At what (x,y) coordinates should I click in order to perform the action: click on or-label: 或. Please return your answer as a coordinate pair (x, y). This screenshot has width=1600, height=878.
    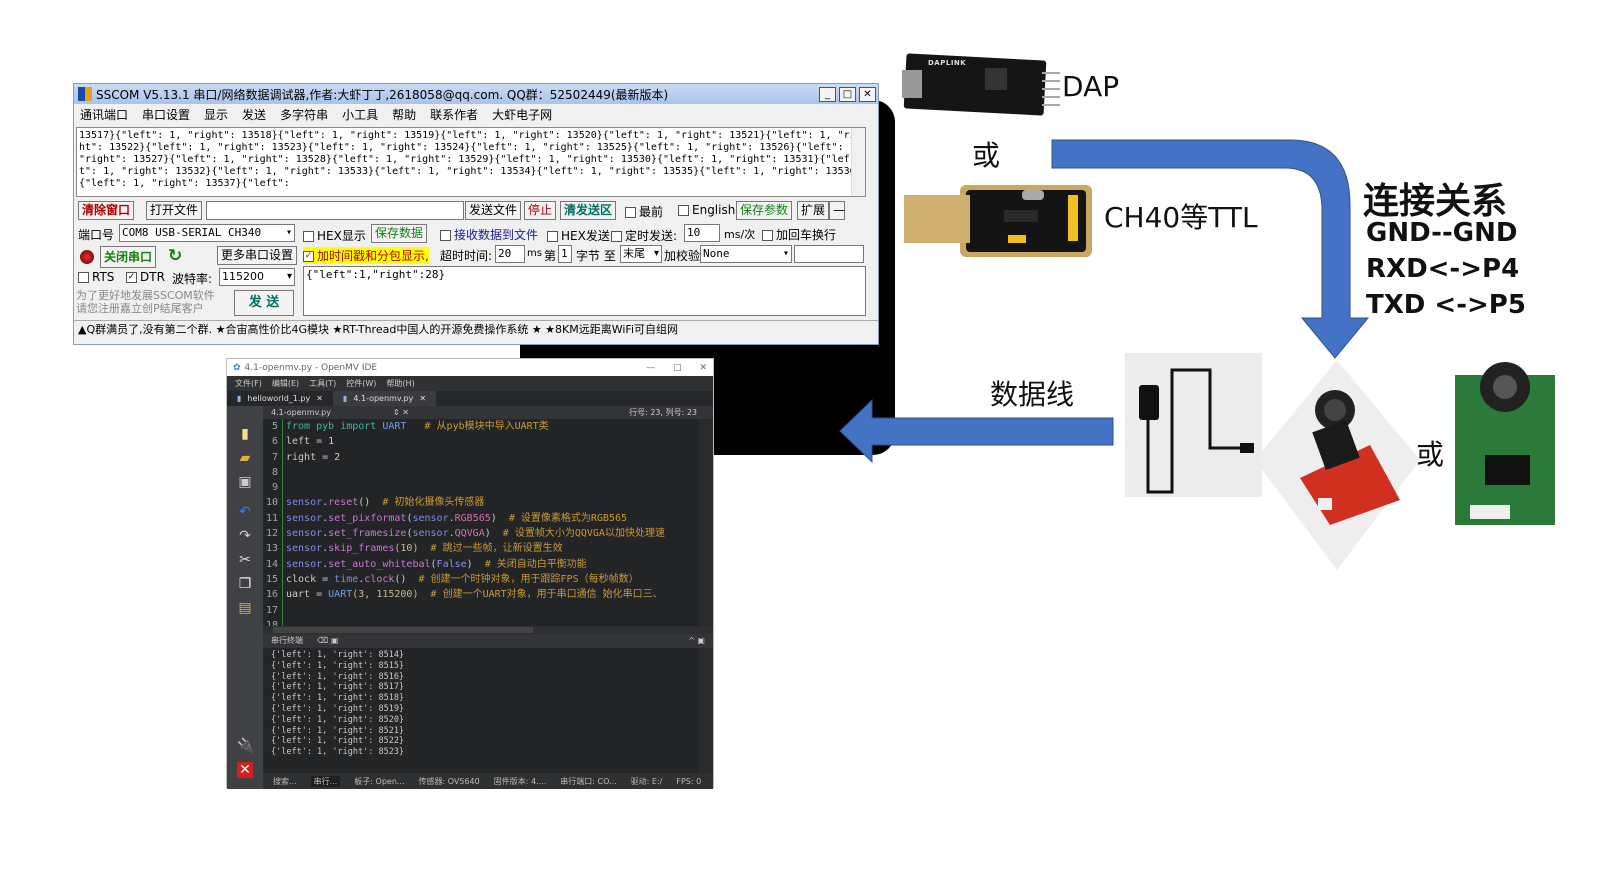
    Looking at the image, I should click on (986, 155).